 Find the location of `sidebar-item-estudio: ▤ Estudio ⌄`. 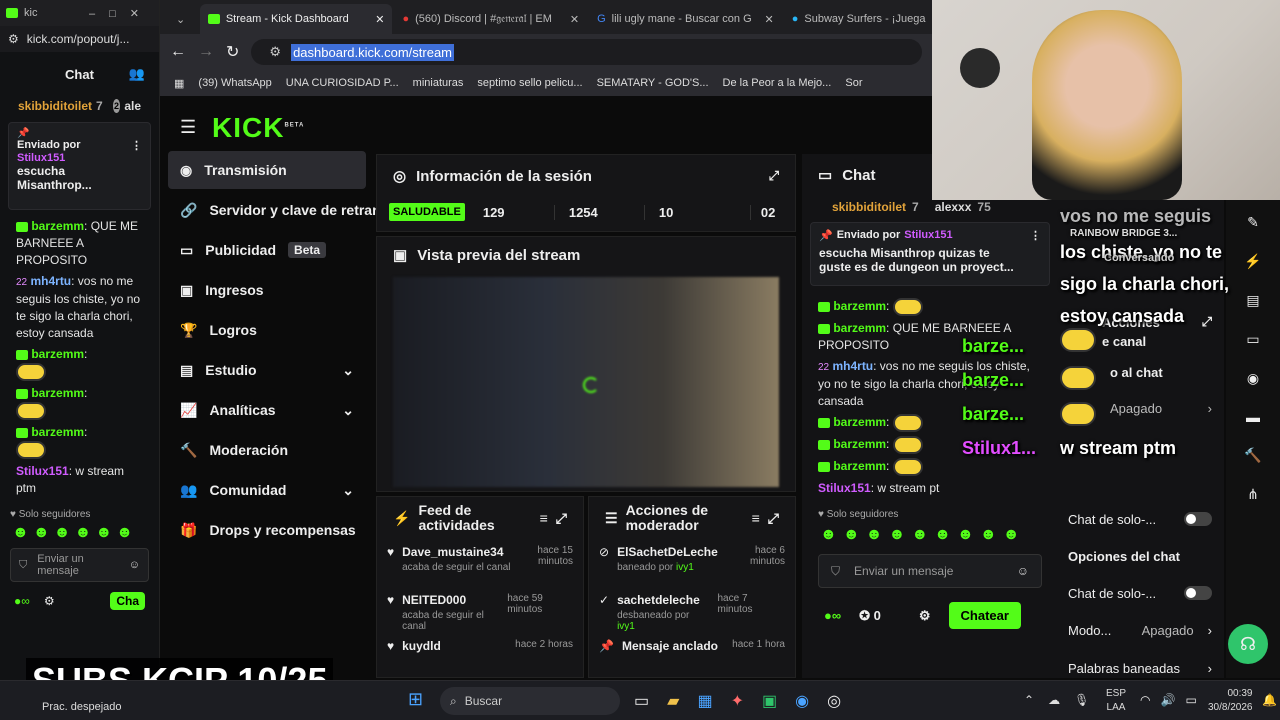

sidebar-item-estudio: ▤ Estudio ⌄ is located at coordinates (267, 370).